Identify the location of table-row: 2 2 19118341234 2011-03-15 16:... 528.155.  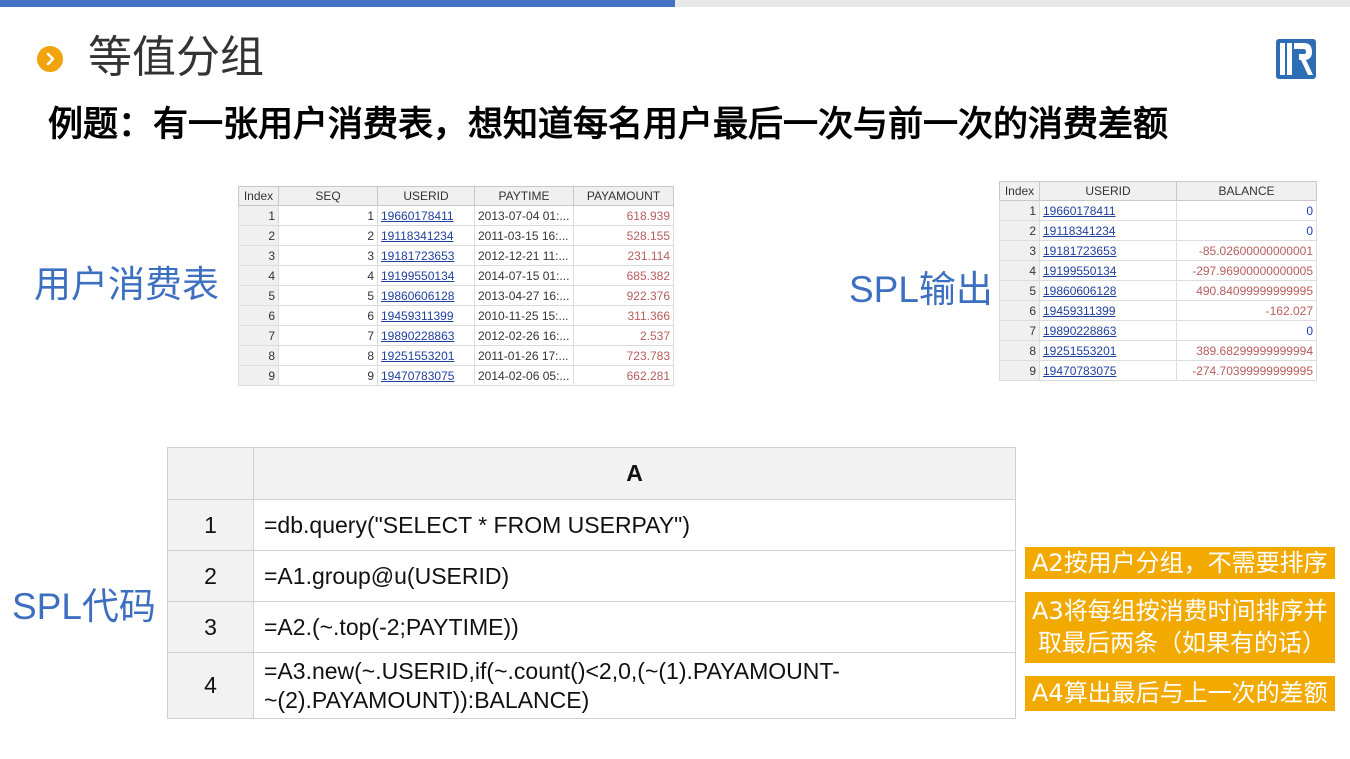
(456, 235).